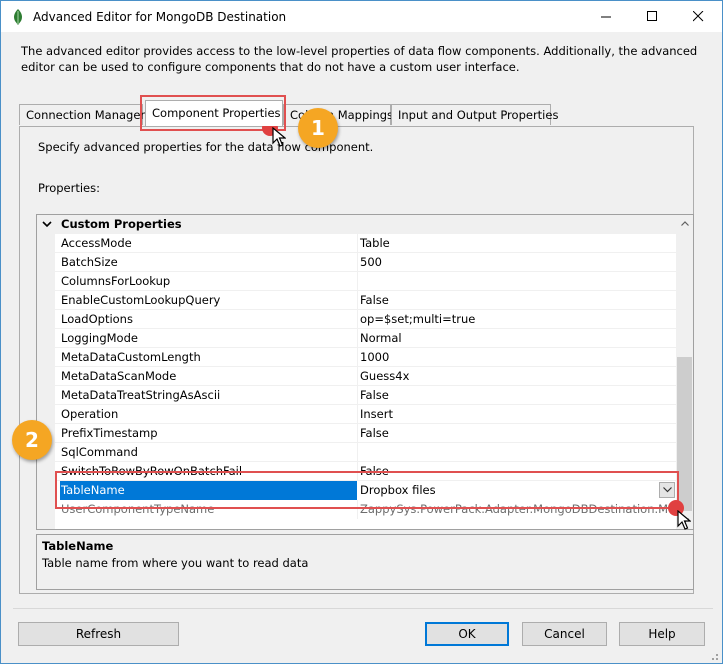 The image size is (723, 664). What do you see at coordinates (119, 376) in the screenshot?
I see `property-name: MetaDataScanMode` at bounding box center [119, 376].